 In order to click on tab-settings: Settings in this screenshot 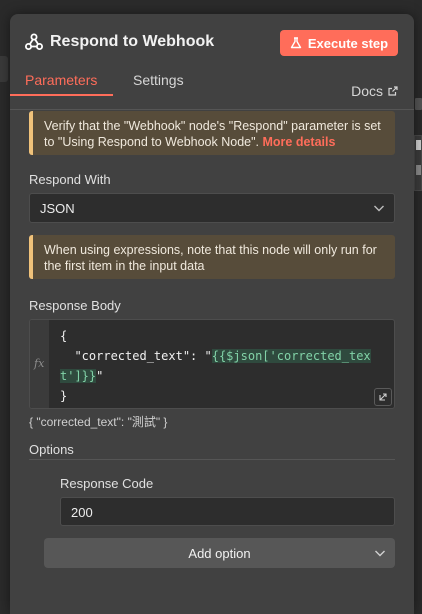, I will do `click(158, 90)`.